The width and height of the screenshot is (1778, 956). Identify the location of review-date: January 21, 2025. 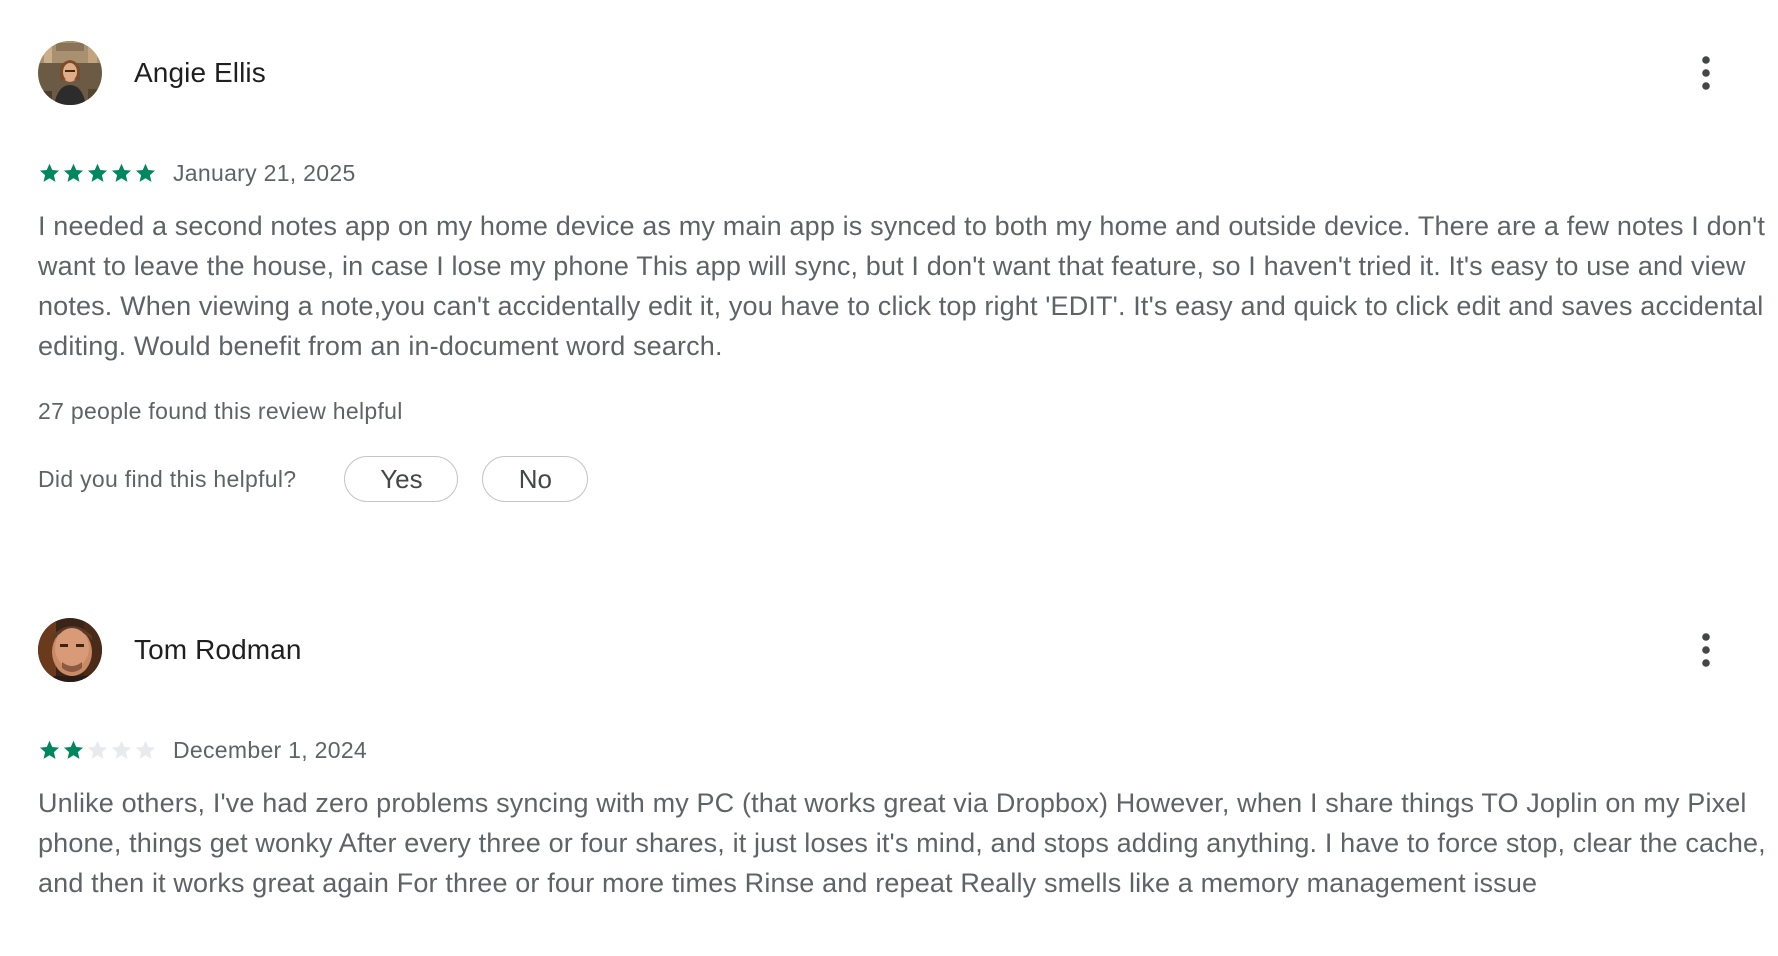
(264, 172).